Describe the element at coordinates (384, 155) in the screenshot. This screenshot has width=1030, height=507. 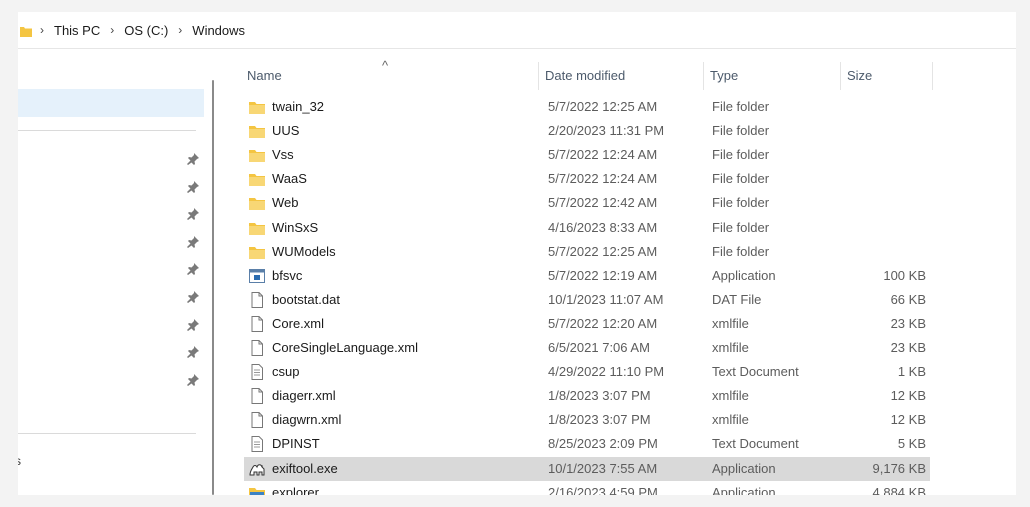
I see `file-name-cell: Vss` at that location.